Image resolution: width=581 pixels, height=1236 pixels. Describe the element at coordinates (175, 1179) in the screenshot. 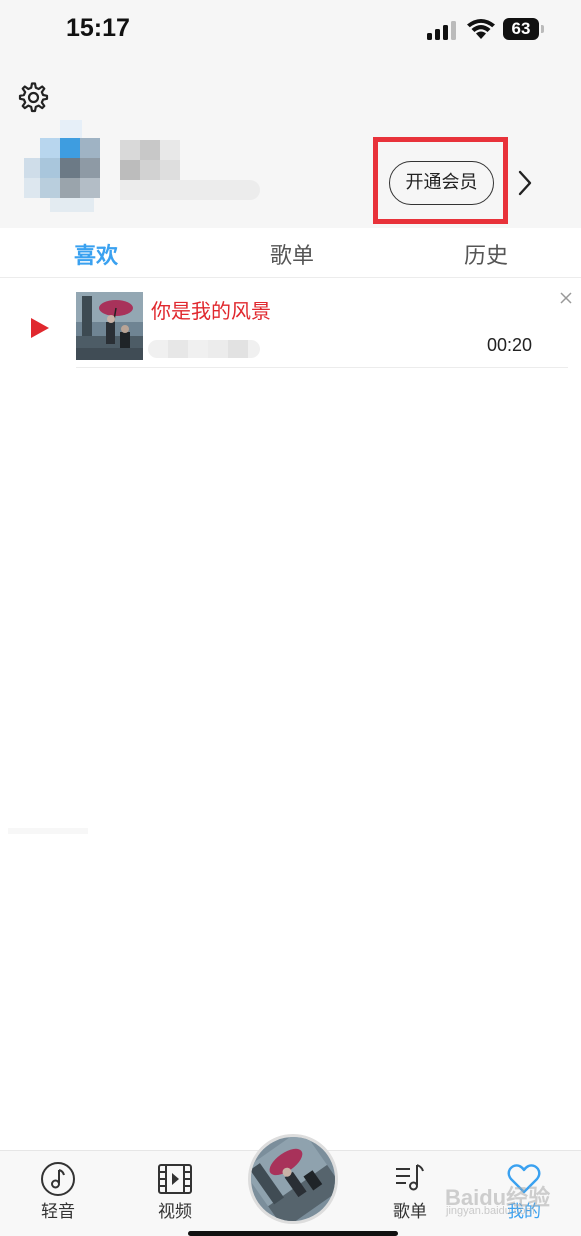

I see `film-icon` at that location.